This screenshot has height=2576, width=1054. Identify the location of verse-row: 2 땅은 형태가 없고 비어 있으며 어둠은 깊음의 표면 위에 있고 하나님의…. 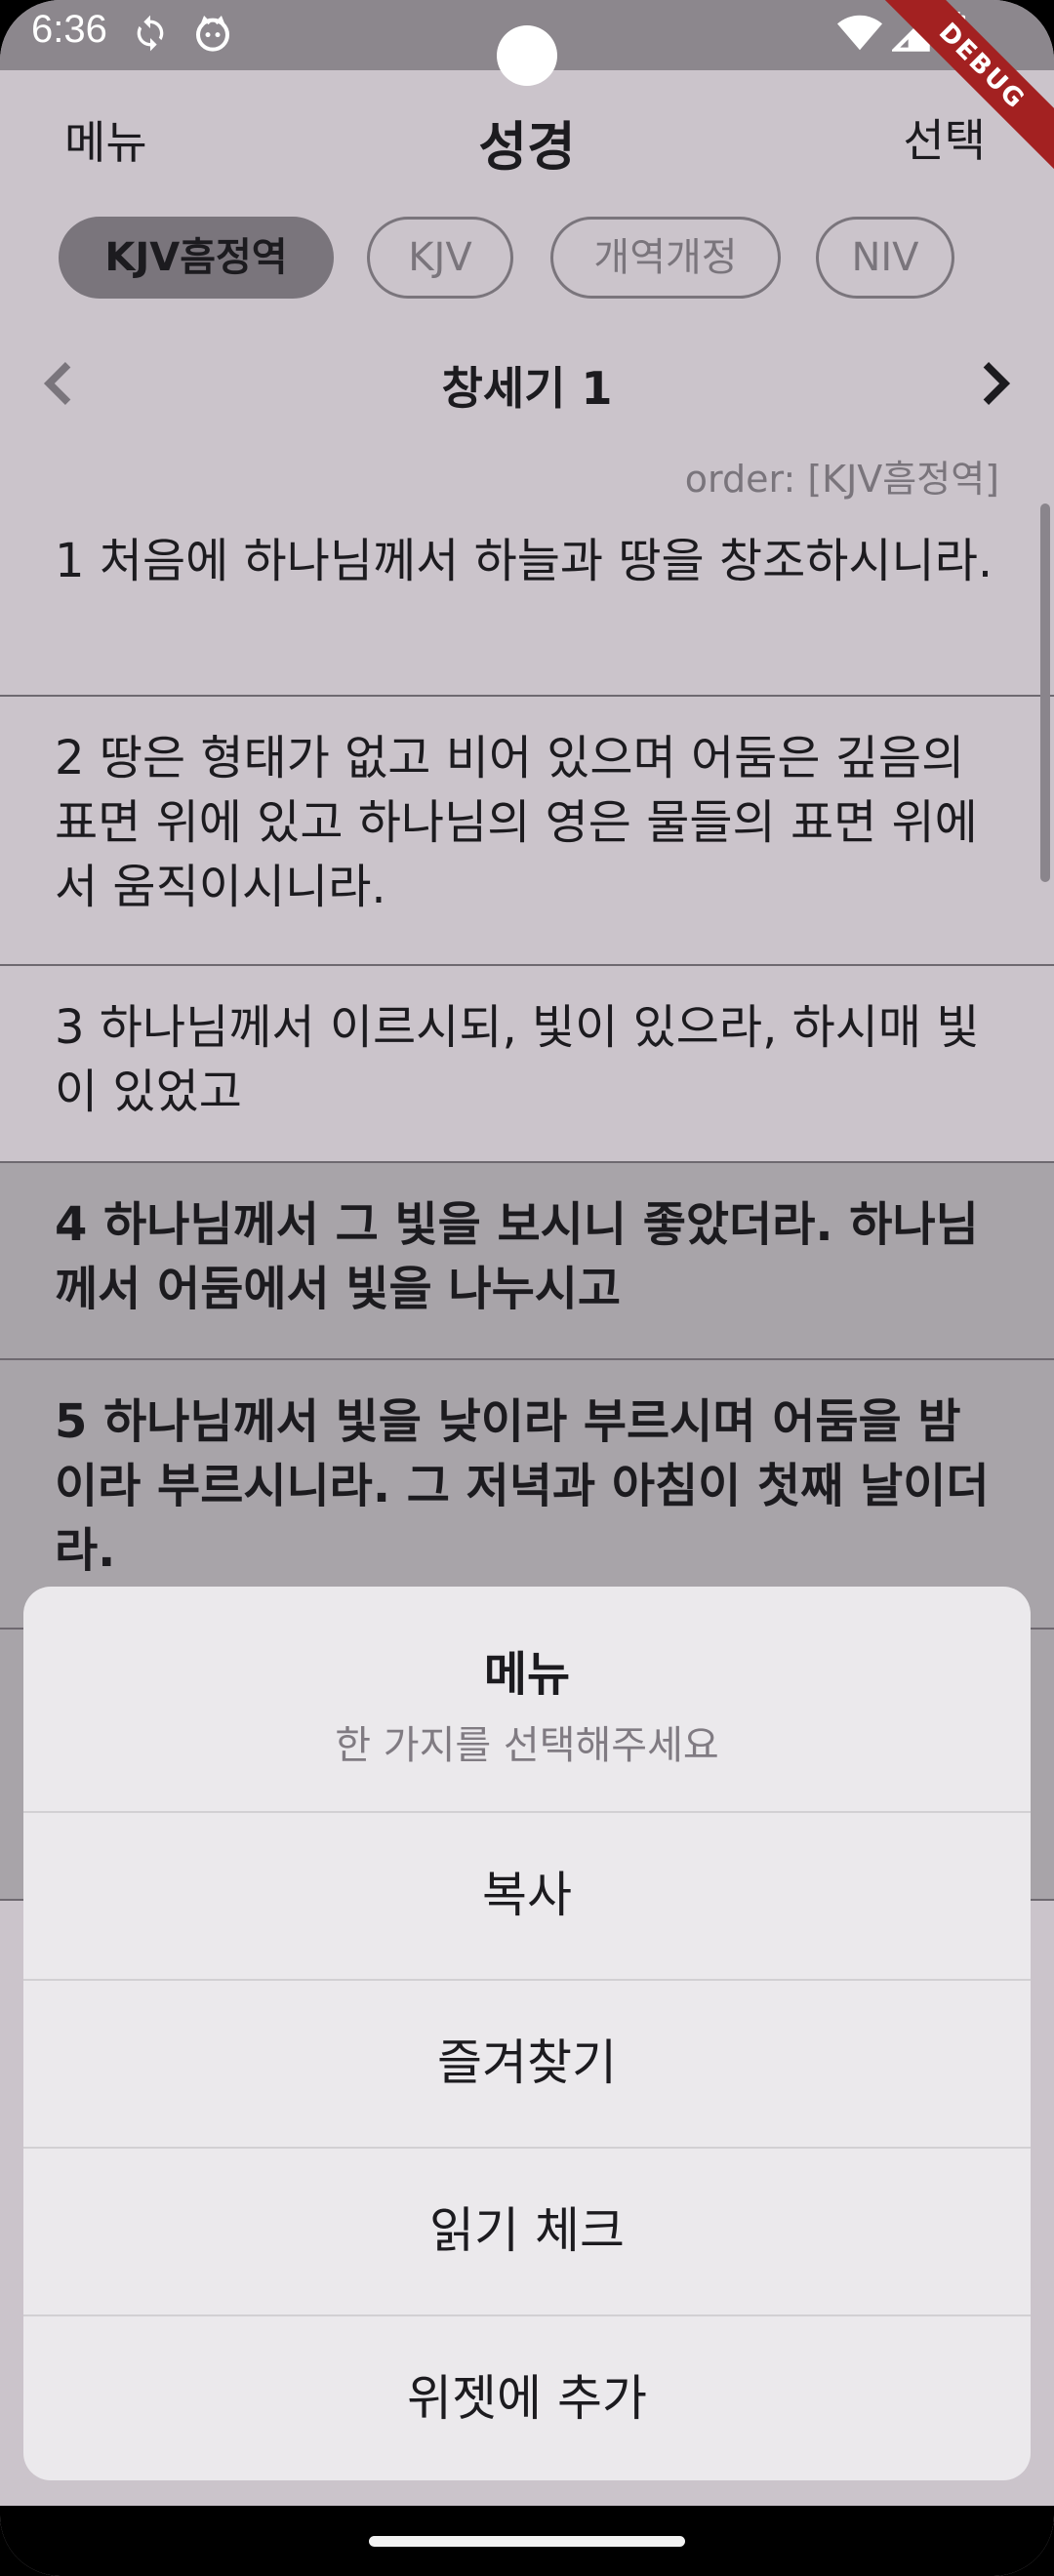
(527, 831).